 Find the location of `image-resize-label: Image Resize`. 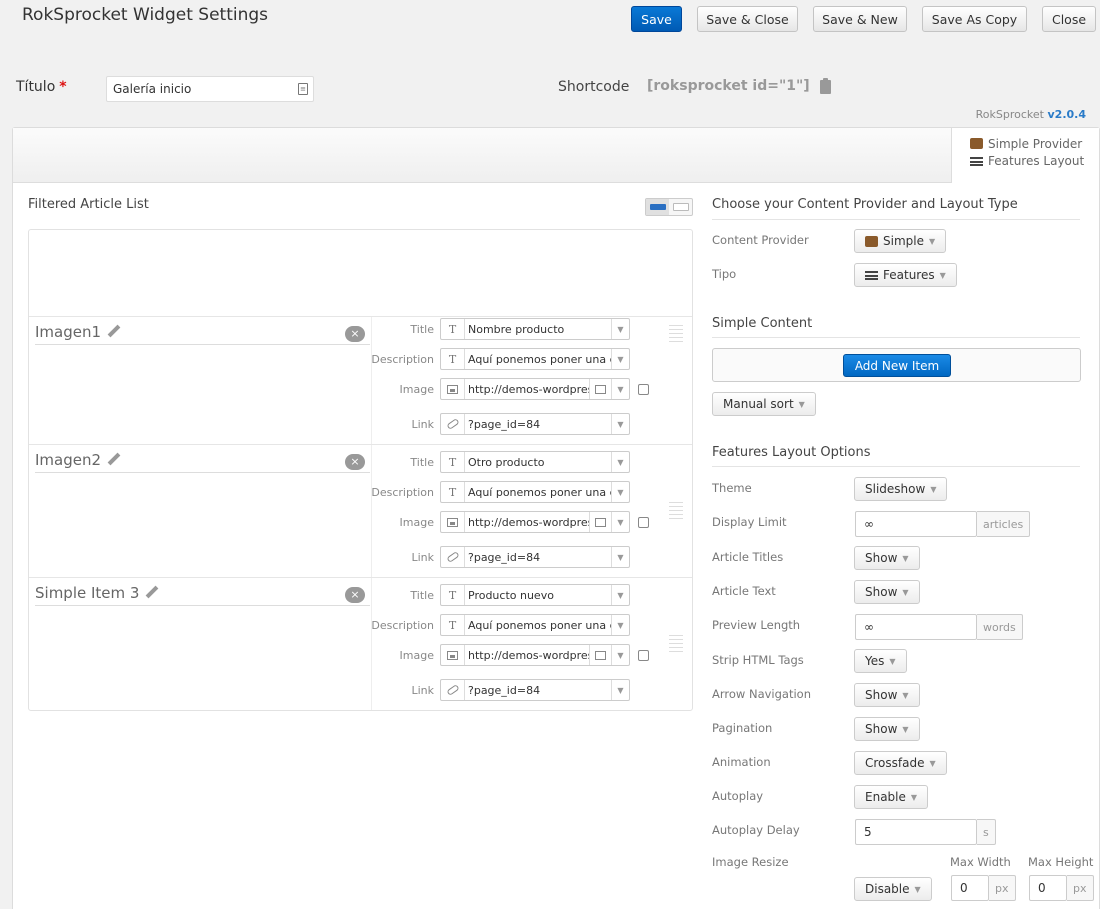

image-resize-label: Image Resize is located at coordinates (750, 862).